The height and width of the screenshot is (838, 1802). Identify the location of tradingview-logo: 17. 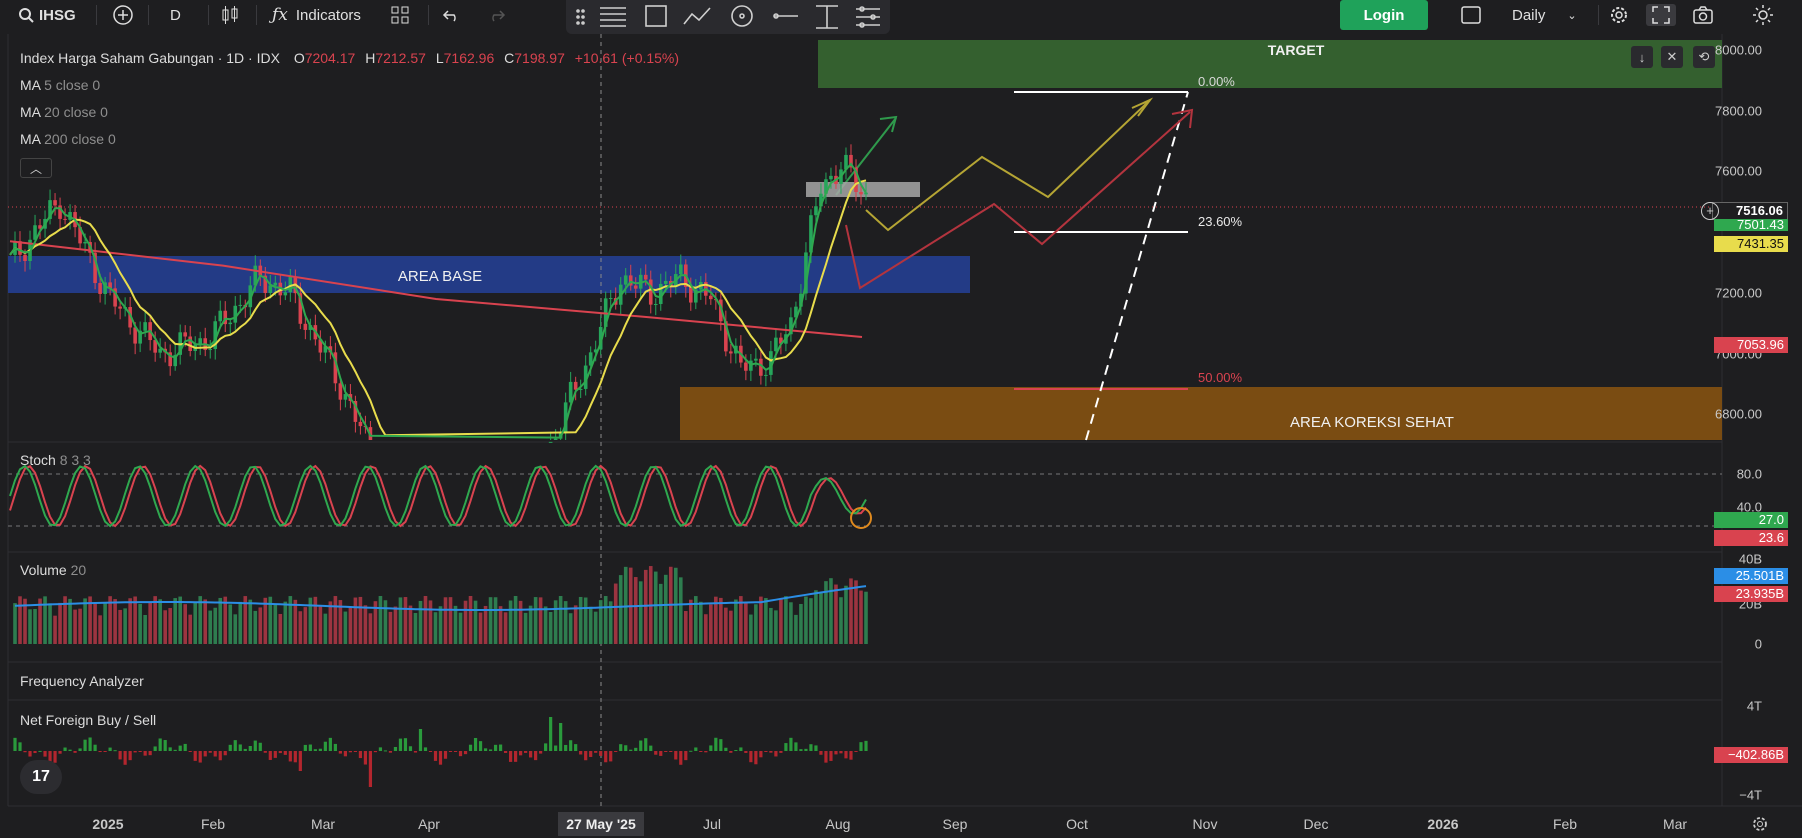
(41, 777).